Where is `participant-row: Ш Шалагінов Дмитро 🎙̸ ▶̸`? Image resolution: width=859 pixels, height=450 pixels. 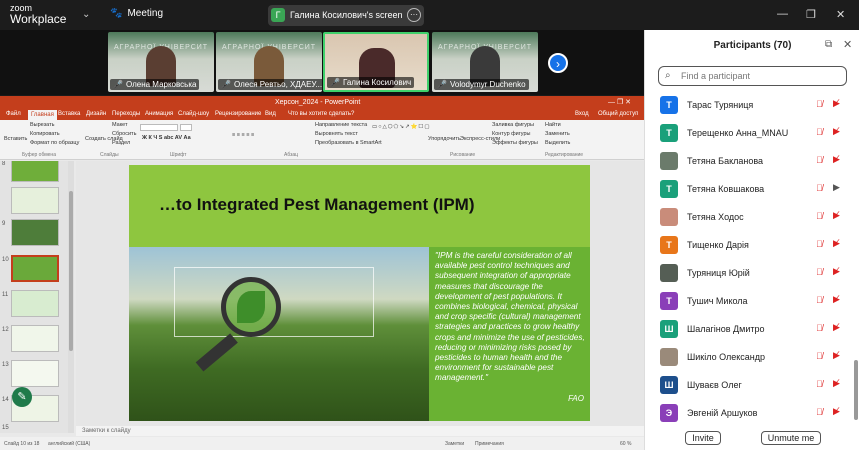
participant-row: Ш Шалагінов Дмитро 🎙̸ ▶̸ is located at coordinates (752, 328).